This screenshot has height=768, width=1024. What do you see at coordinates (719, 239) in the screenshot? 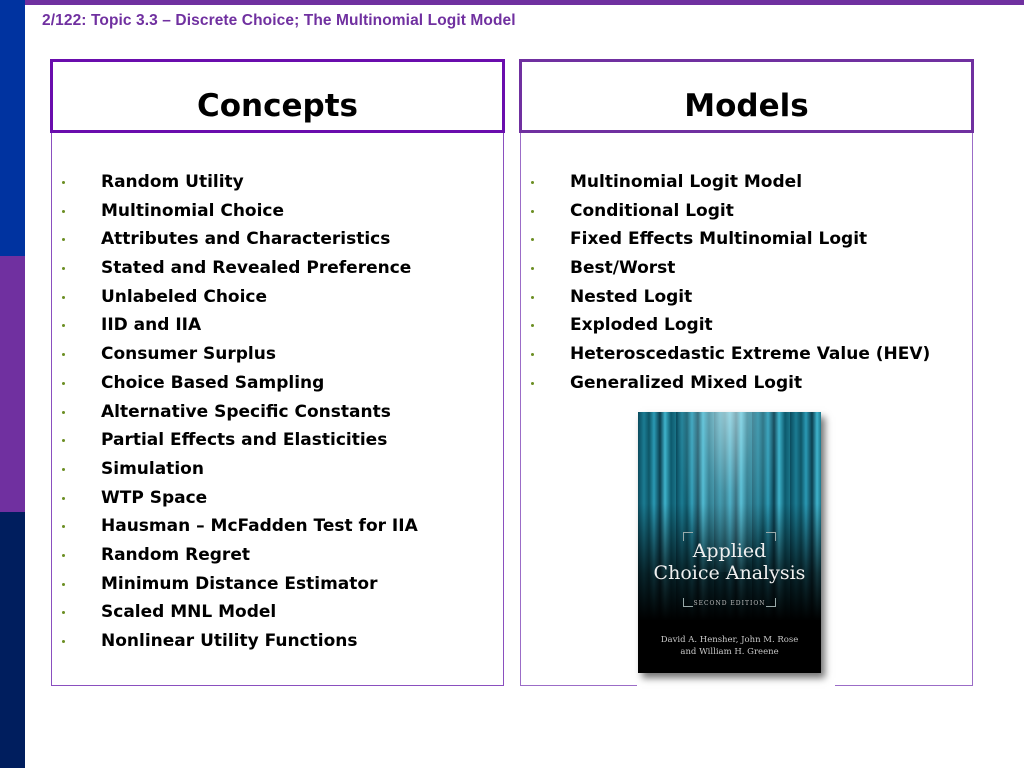
I see `list-item-label: Fixed Effects Multinomial Logit` at bounding box center [719, 239].